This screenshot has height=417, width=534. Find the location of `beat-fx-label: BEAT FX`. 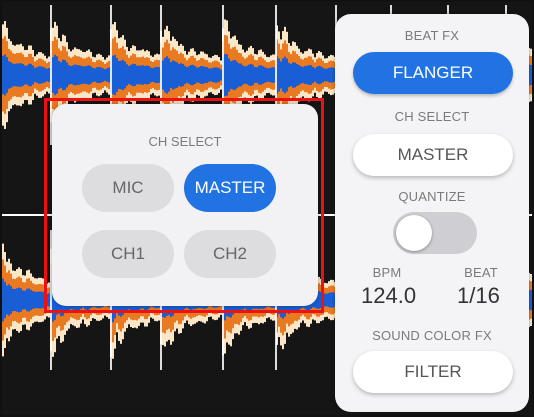

beat-fx-label: BEAT FX is located at coordinates (432, 35).